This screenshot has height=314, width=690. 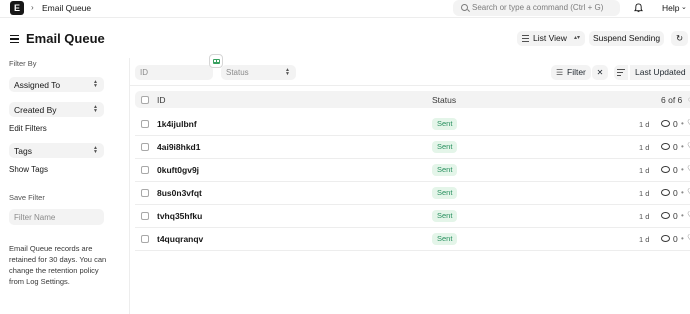 What do you see at coordinates (180, 239) in the screenshot?
I see `row-id-link: t4quqranqv` at bounding box center [180, 239].